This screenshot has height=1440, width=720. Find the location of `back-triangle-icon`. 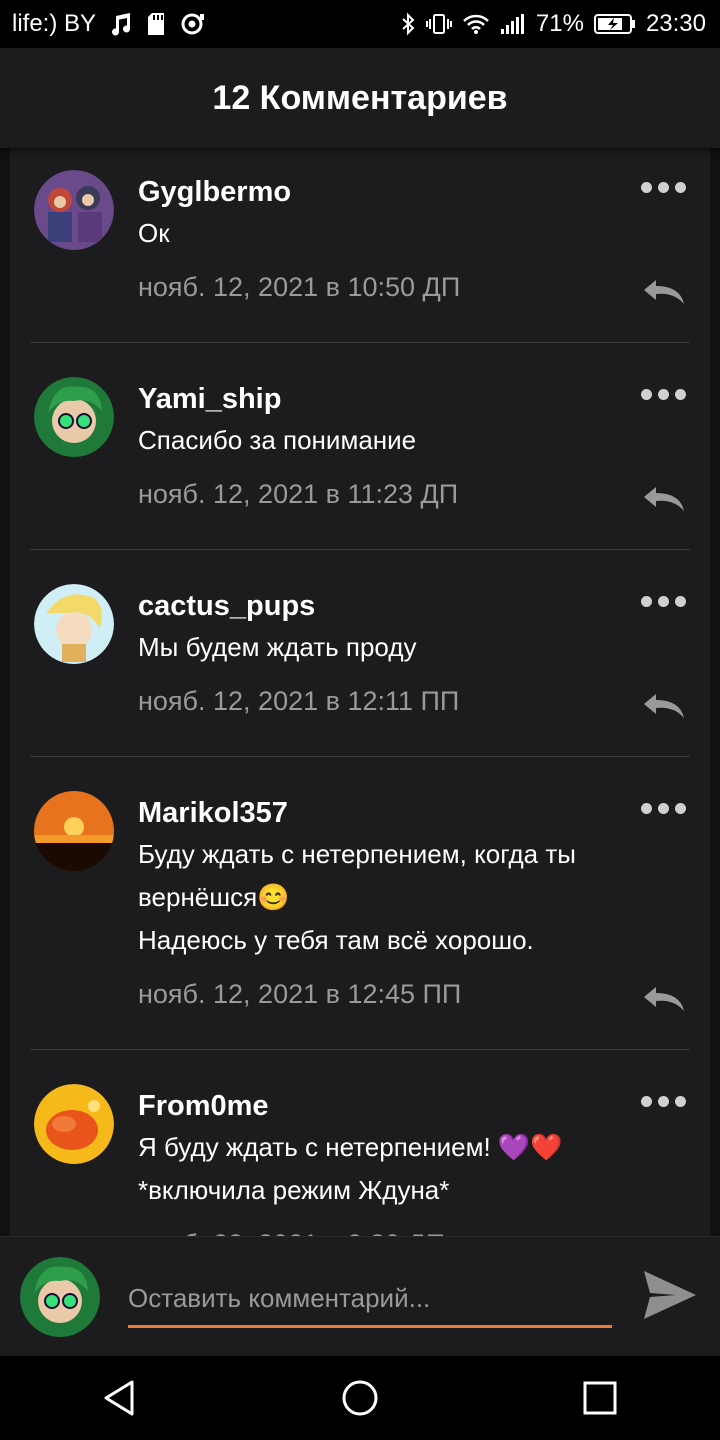

back-triangle-icon is located at coordinates (119, 1398).